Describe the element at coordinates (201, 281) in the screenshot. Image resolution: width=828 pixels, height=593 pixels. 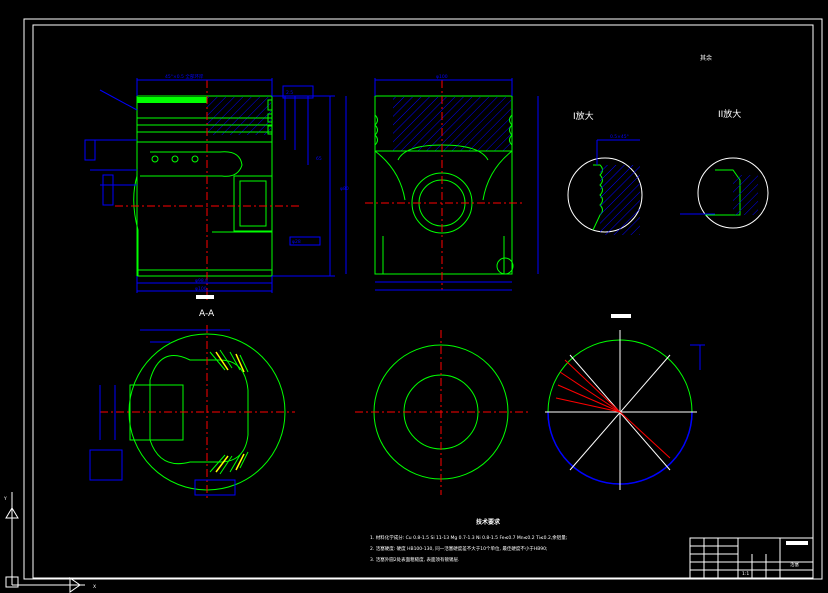
I see `dim-bottom-width: φ98.8` at that location.